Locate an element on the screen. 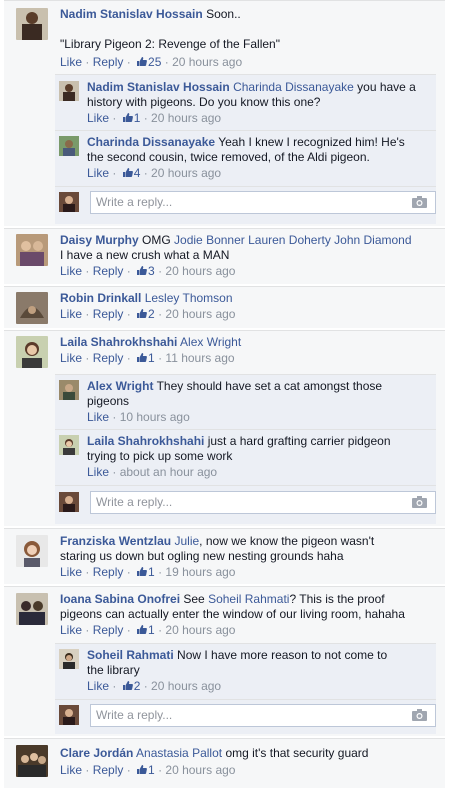  comment-author: Nadim Stanislav Hossain is located at coordinates (131, 14).